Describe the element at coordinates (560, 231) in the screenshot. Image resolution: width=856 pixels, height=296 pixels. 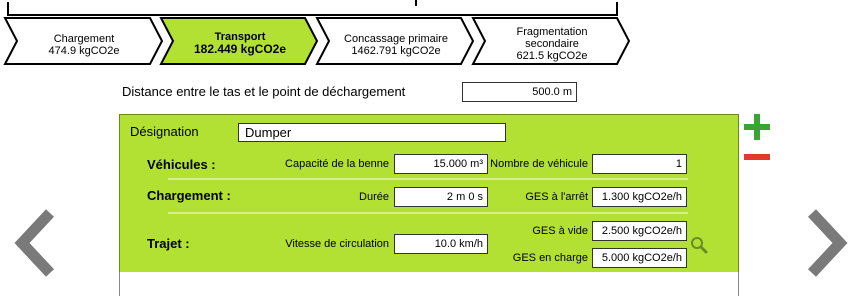
I see `ges-empty-label: GES à vide` at that location.